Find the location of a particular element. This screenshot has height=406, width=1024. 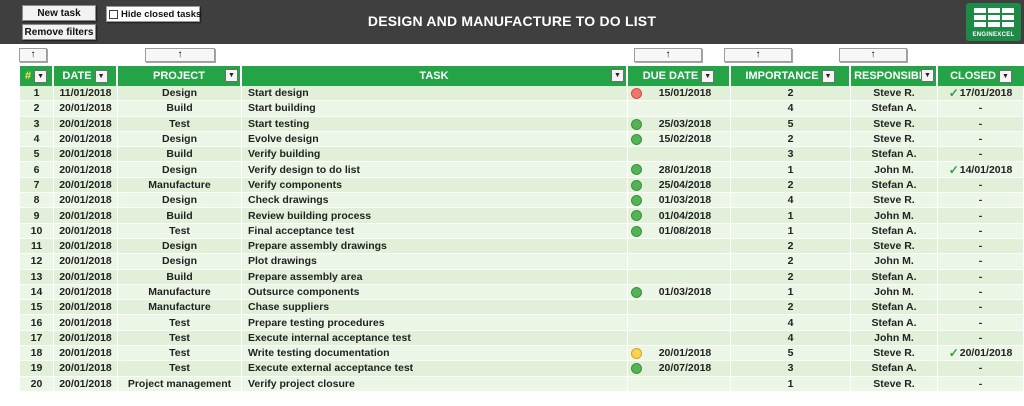

cell-task: Outsurce components is located at coordinates (435, 292).